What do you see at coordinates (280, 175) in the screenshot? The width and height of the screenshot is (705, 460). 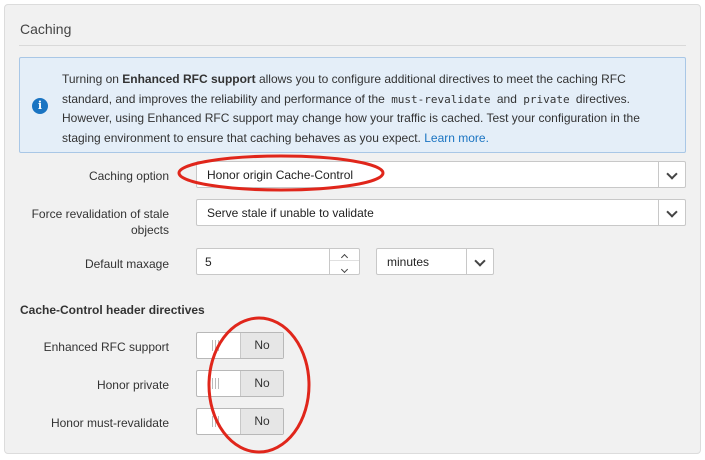 I see `caching-option-value: Honor origin Cache-Control` at bounding box center [280, 175].